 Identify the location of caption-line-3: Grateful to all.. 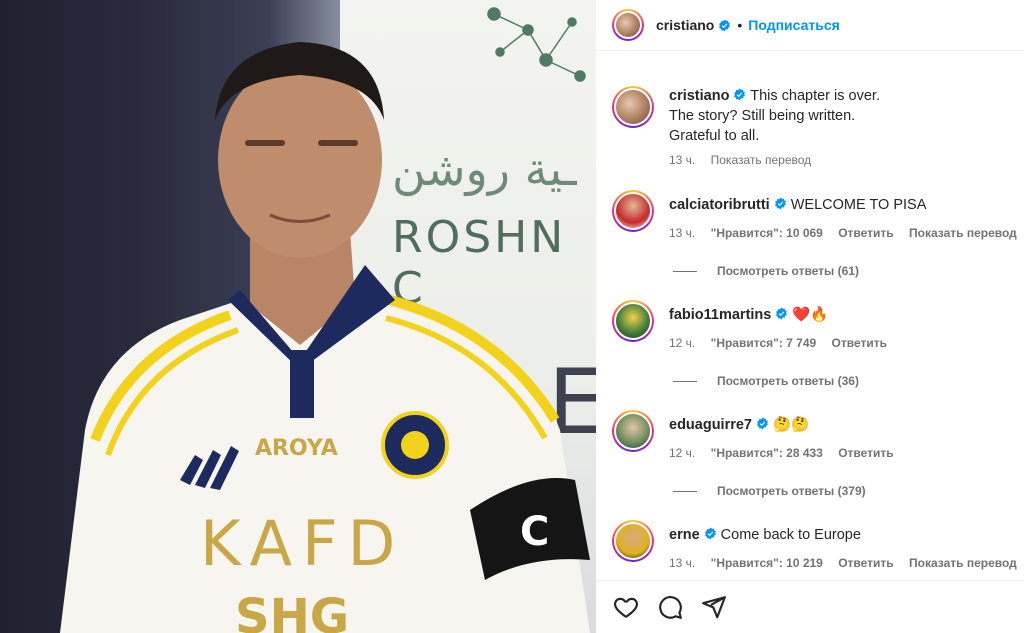
(714, 136).